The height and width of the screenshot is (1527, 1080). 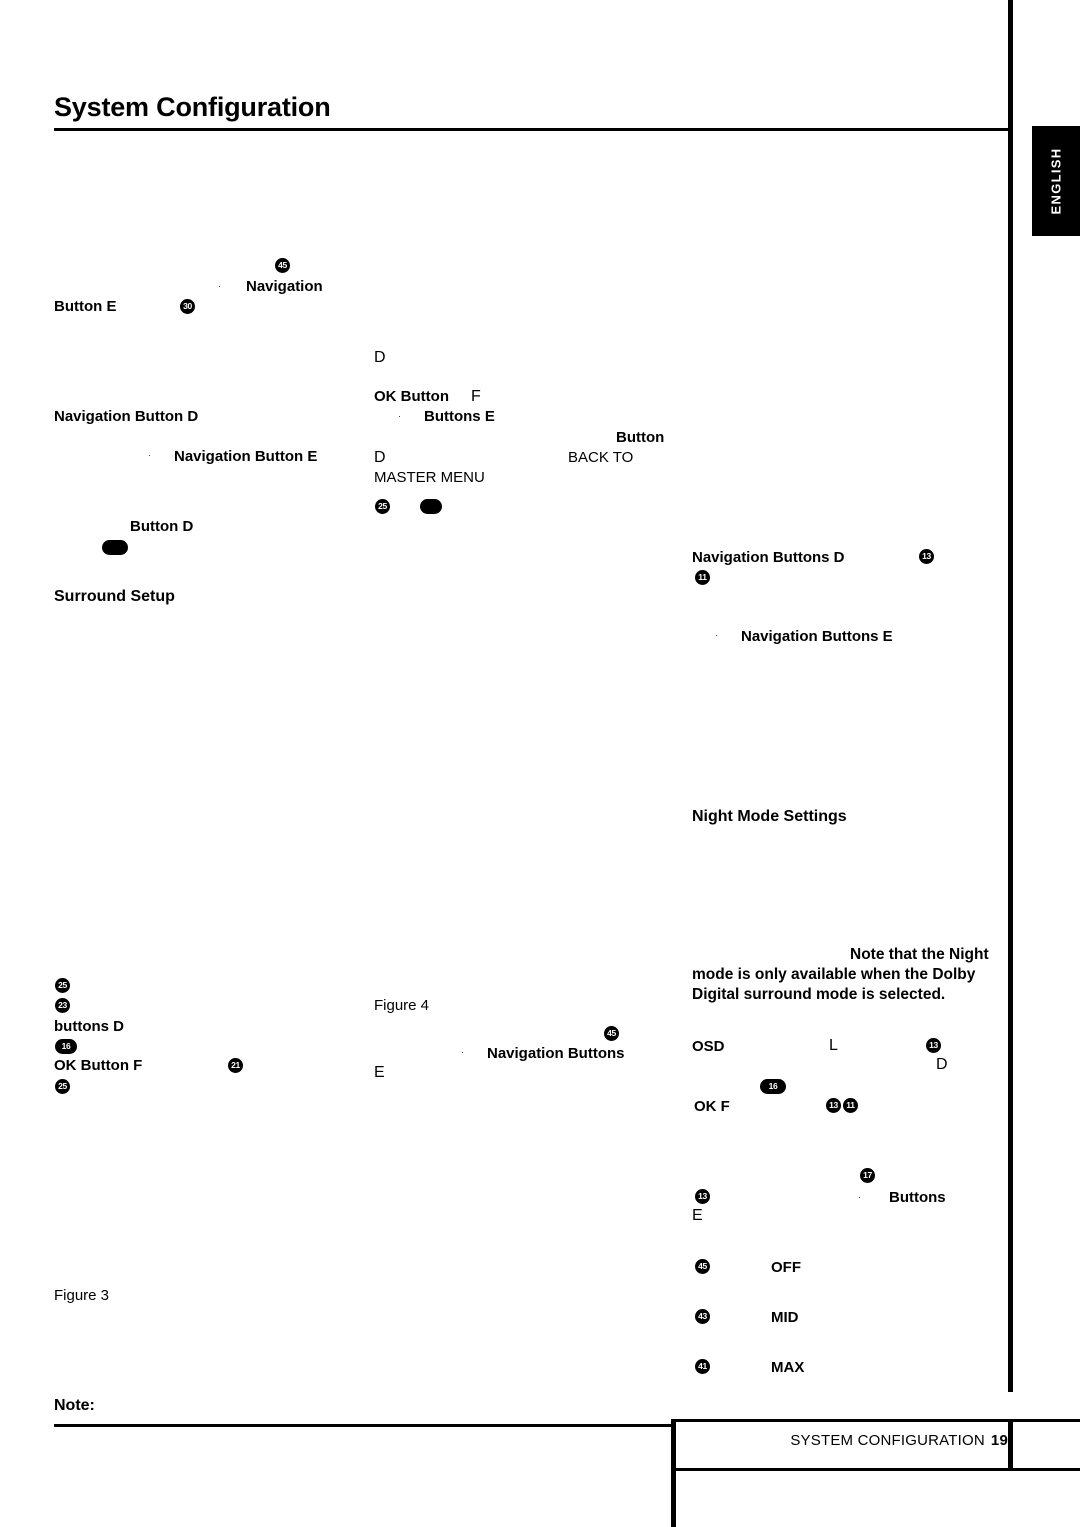 What do you see at coordinates (786, 1267) in the screenshot?
I see `night-mode-option-off: OFF` at bounding box center [786, 1267].